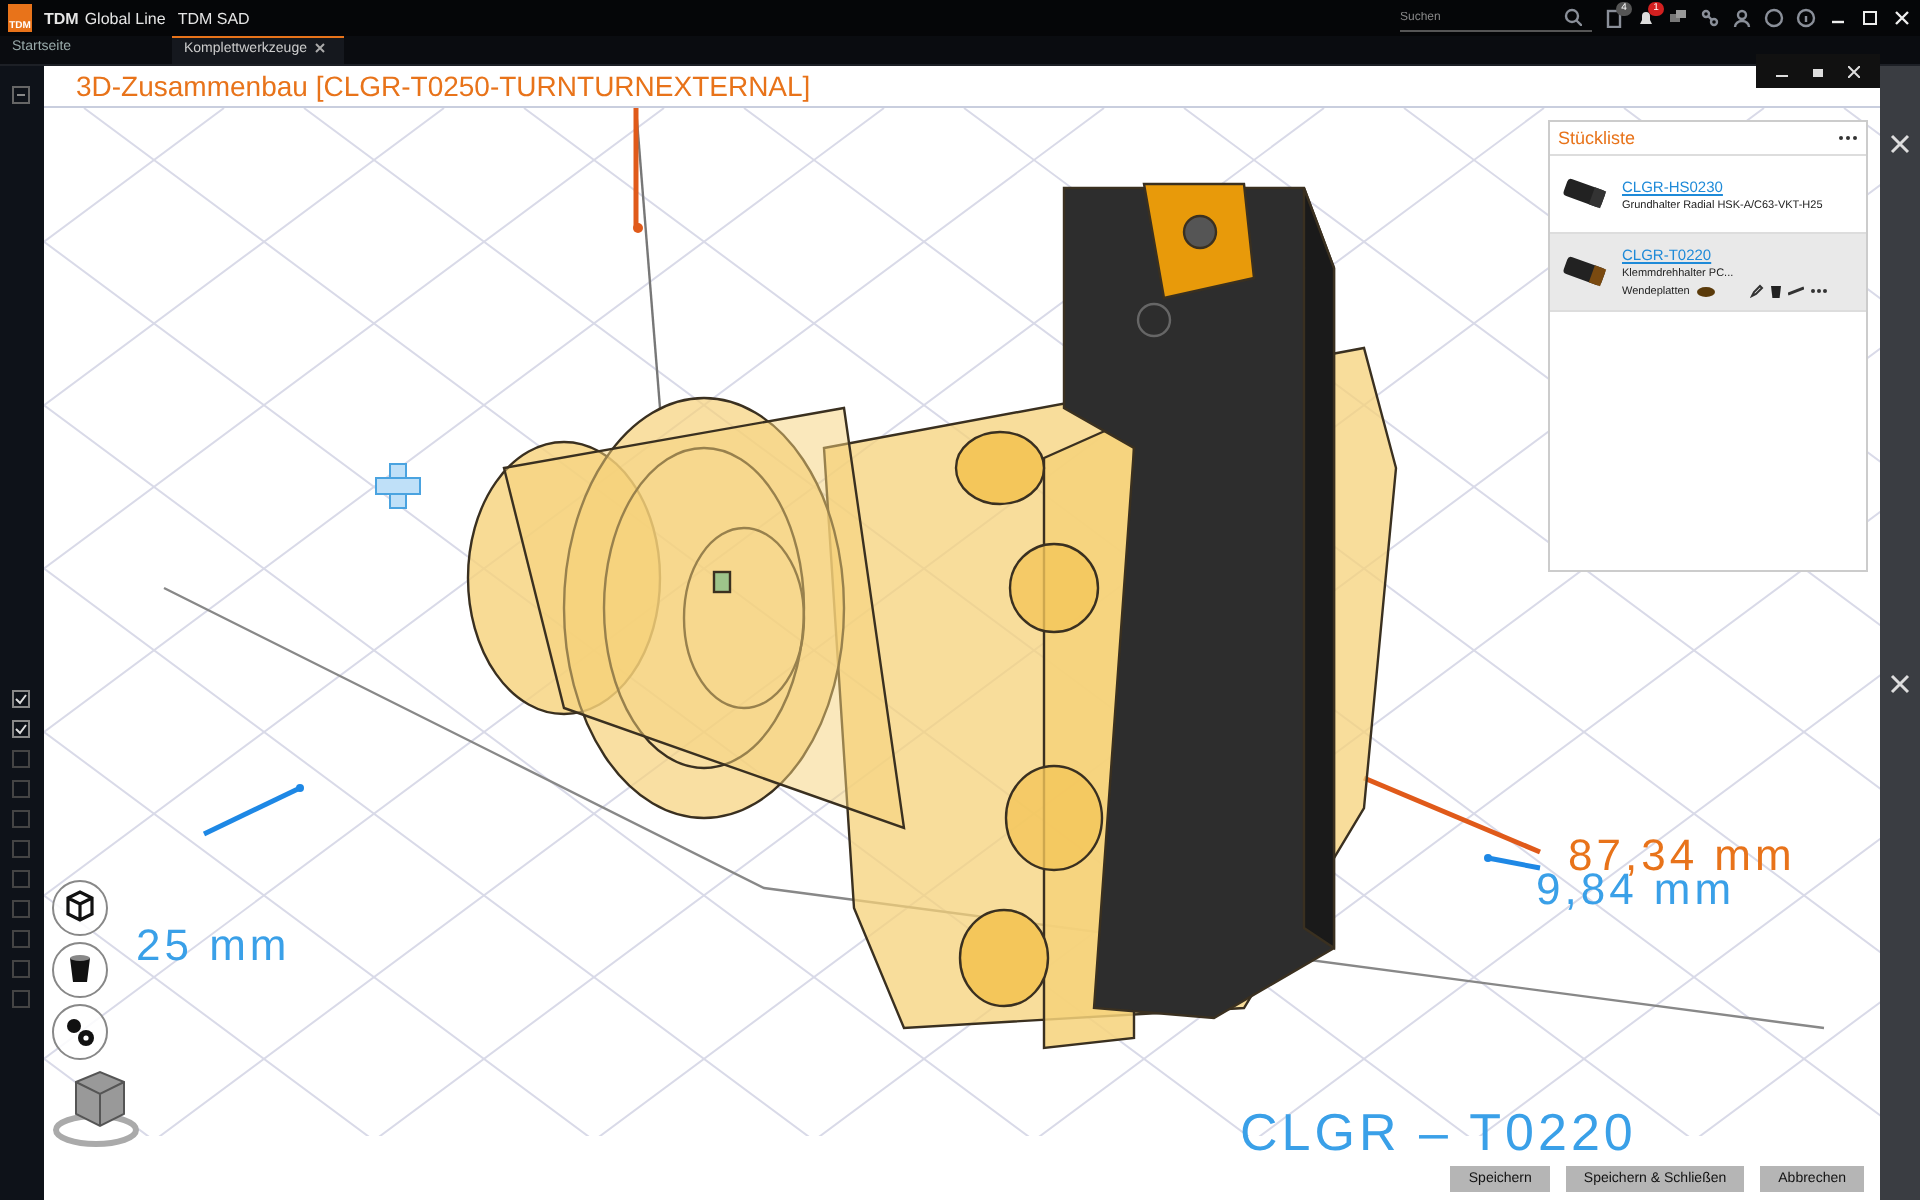 The image size is (1920, 1200). I want to click on connection-icon, so click(1710, 18).